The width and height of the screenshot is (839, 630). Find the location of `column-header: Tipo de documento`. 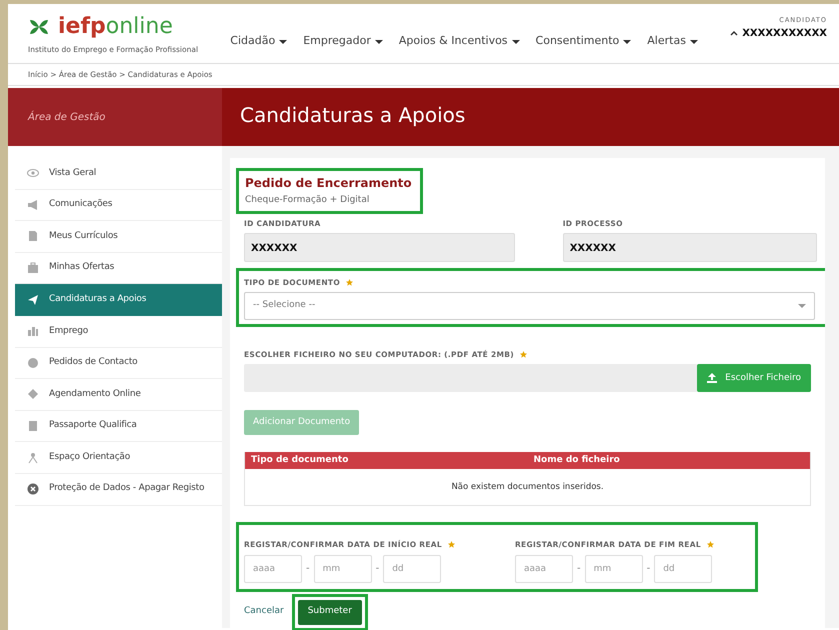

column-header: Tipo de documento is located at coordinates (300, 460).